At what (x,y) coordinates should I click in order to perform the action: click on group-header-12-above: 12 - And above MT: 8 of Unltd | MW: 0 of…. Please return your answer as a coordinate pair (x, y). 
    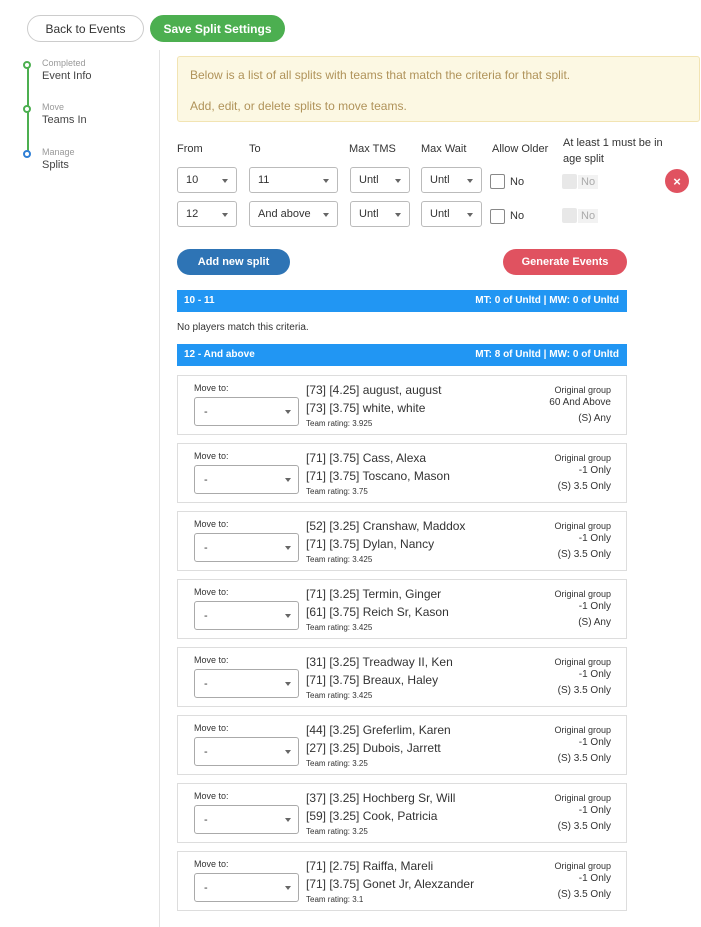
    Looking at the image, I should click on (402, 355).